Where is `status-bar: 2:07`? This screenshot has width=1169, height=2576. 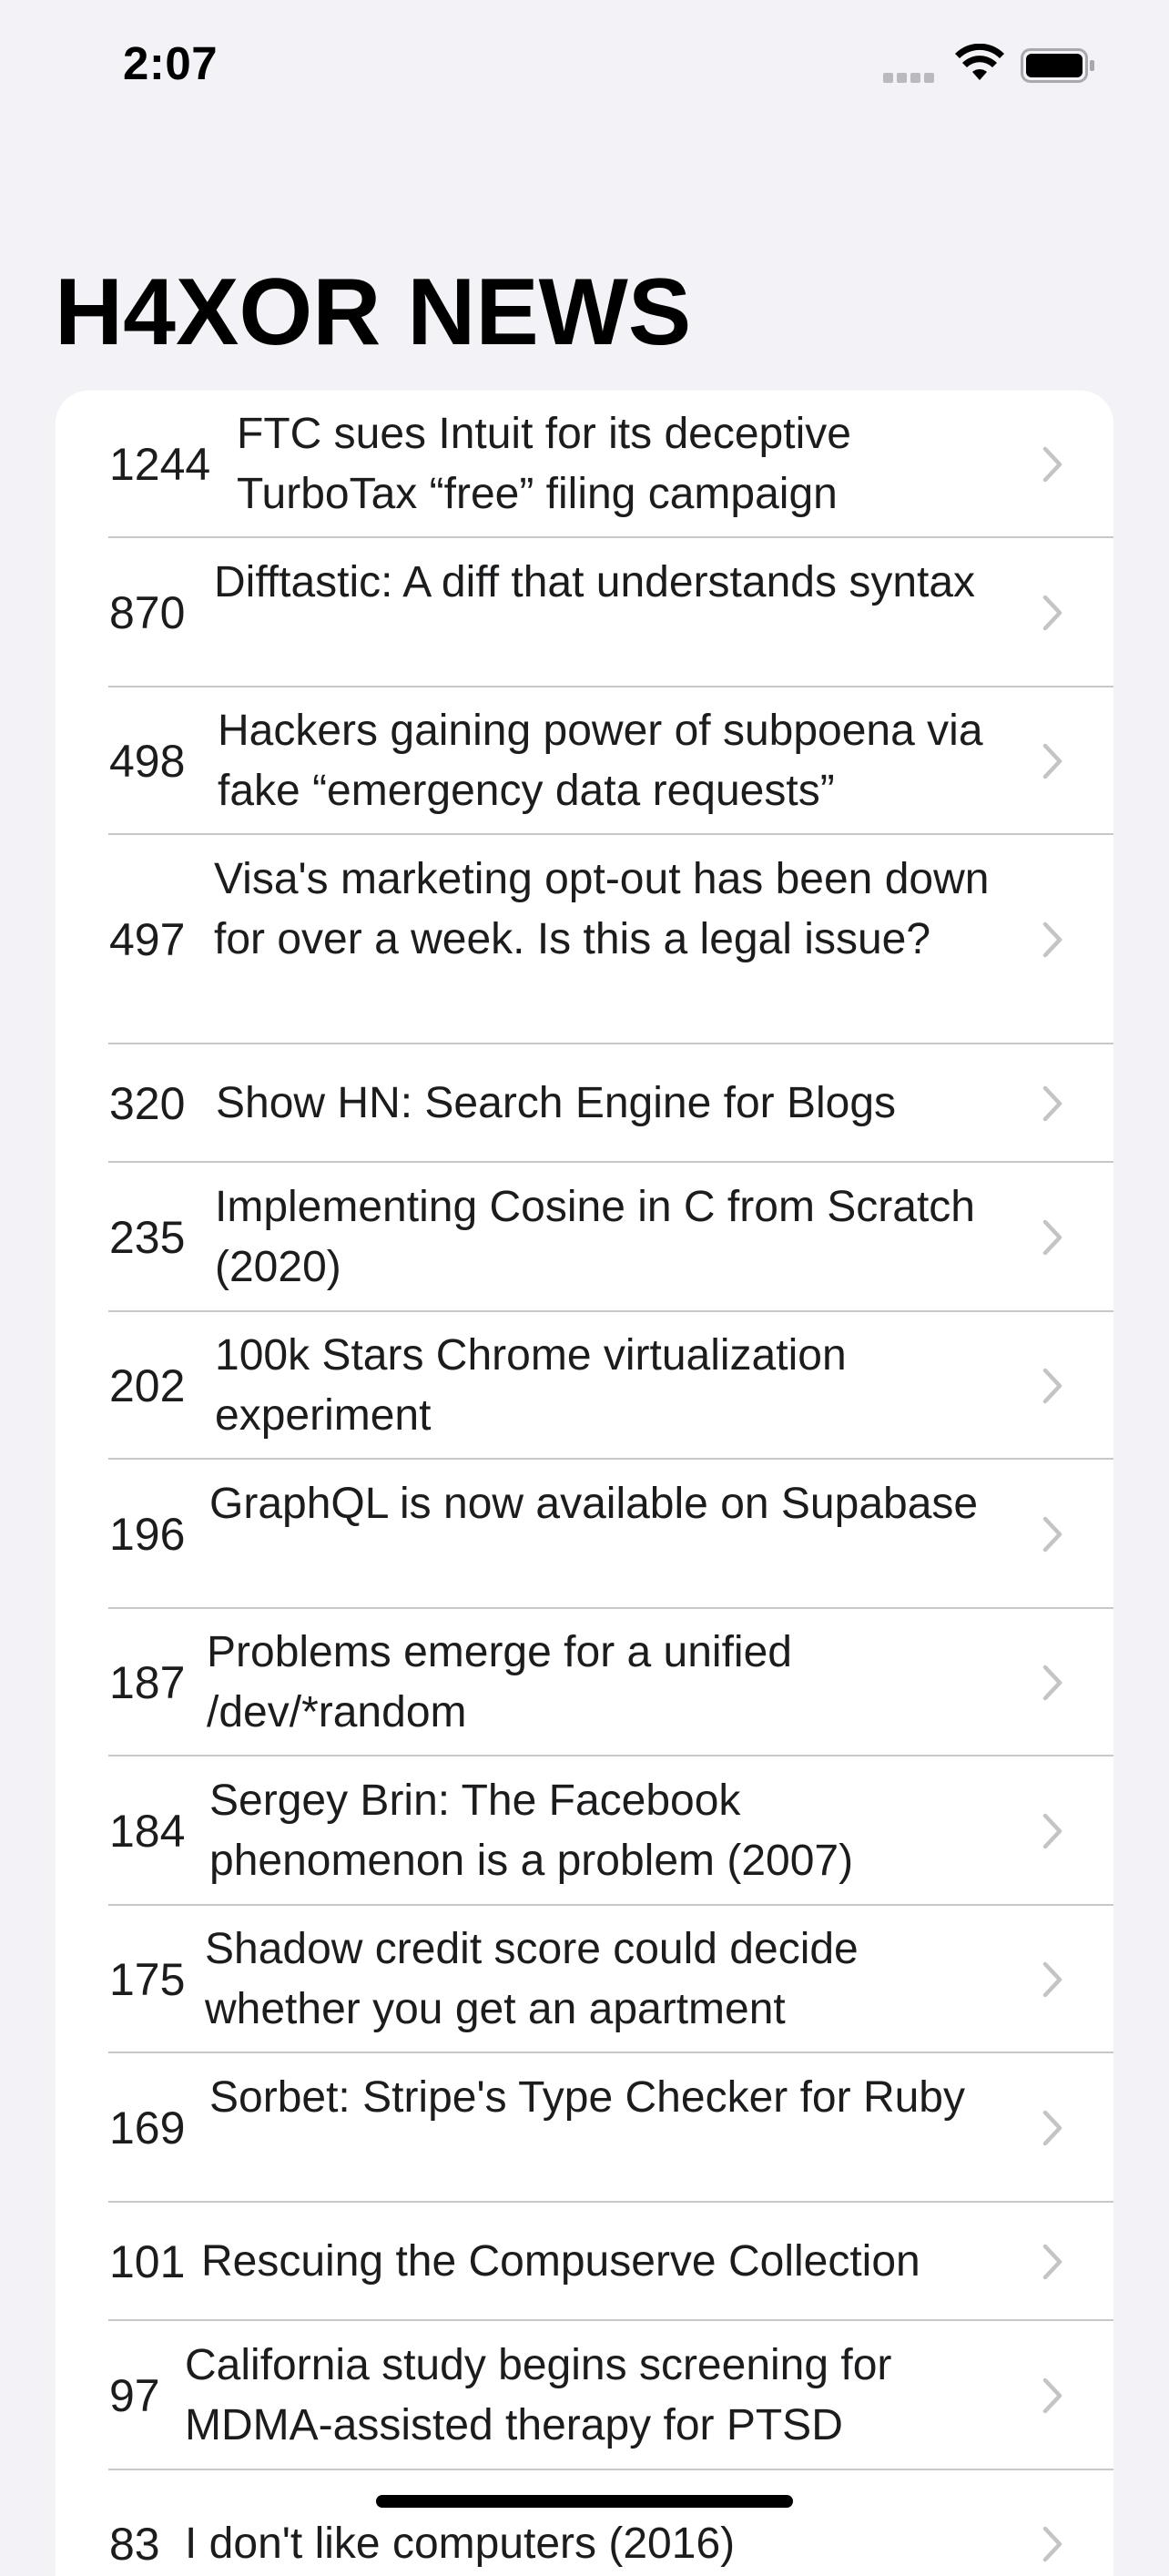
status-bar: 2:07 is located at coordinates (584, 69).